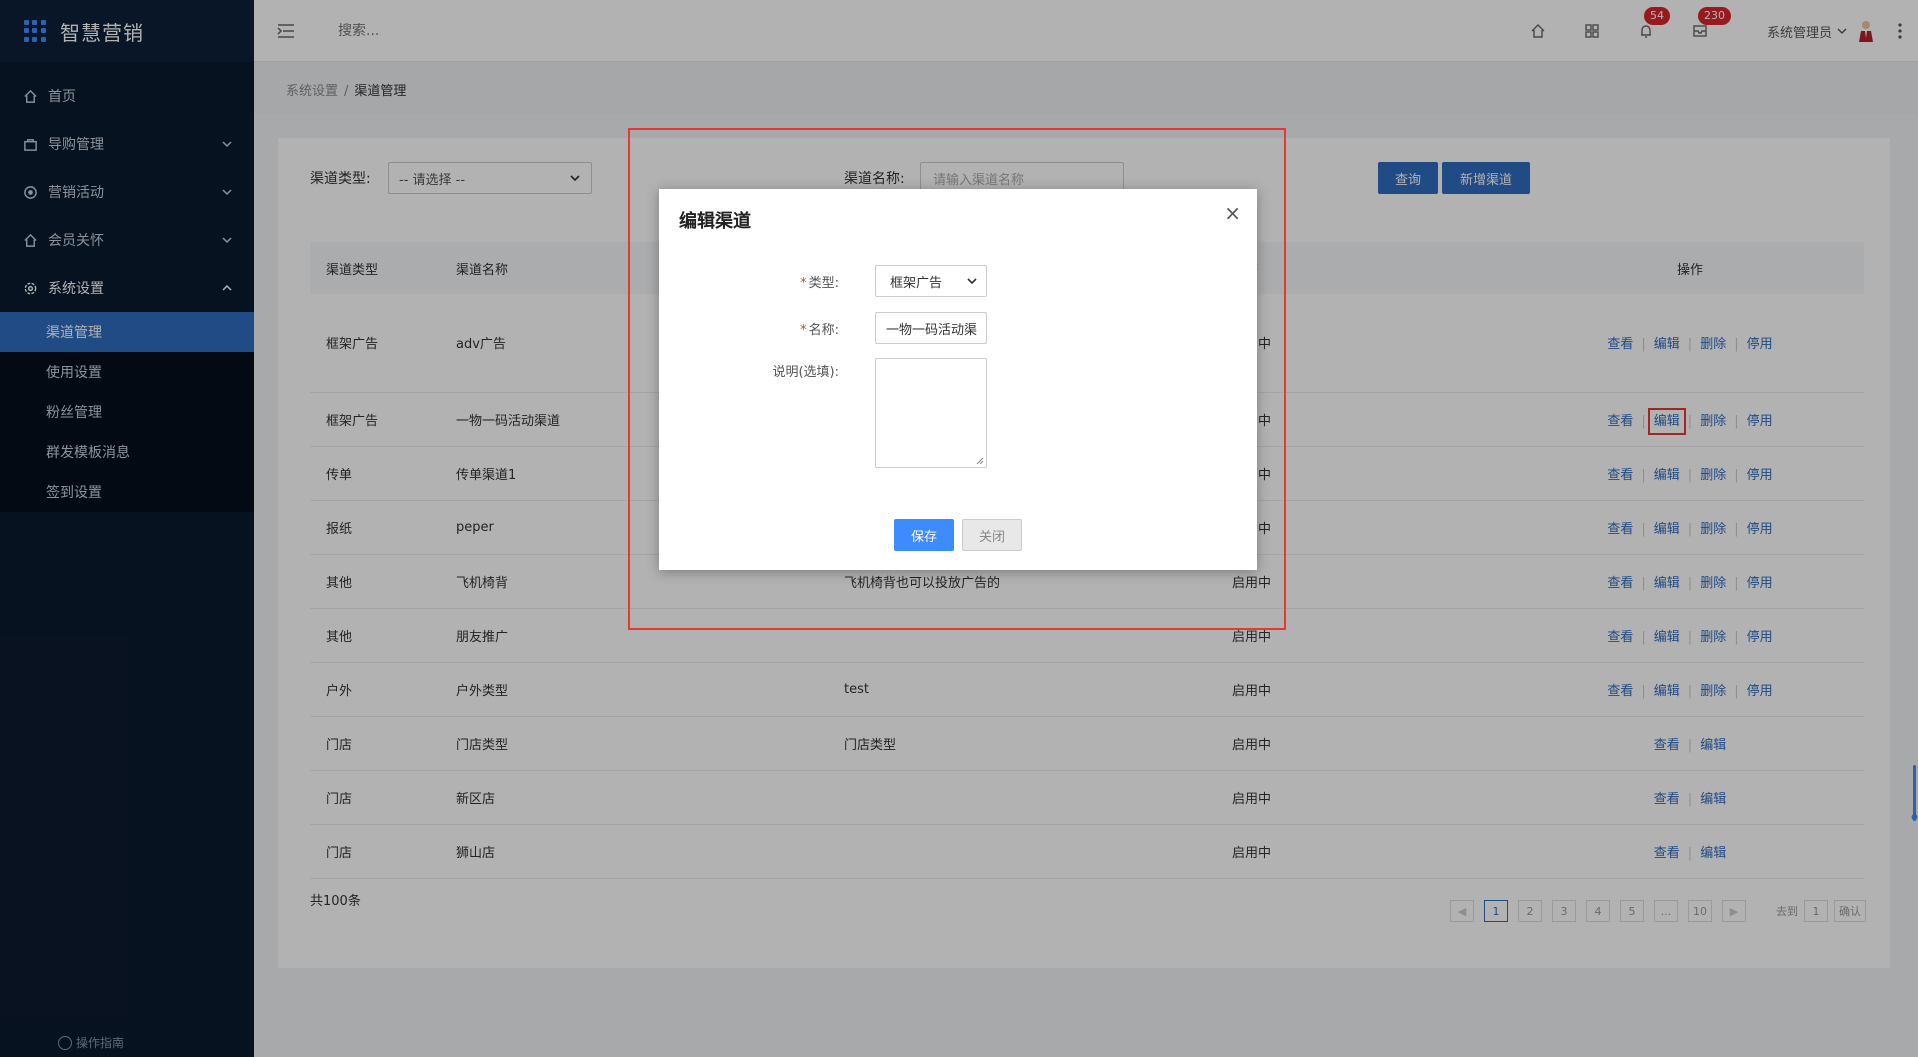 Image resolution: width=1918 pixels, height=1057 pixels. What do you see at coordinates (924, 535) in the screenshot?
I see `save-button: 保存` at bounding box center [924, 535].